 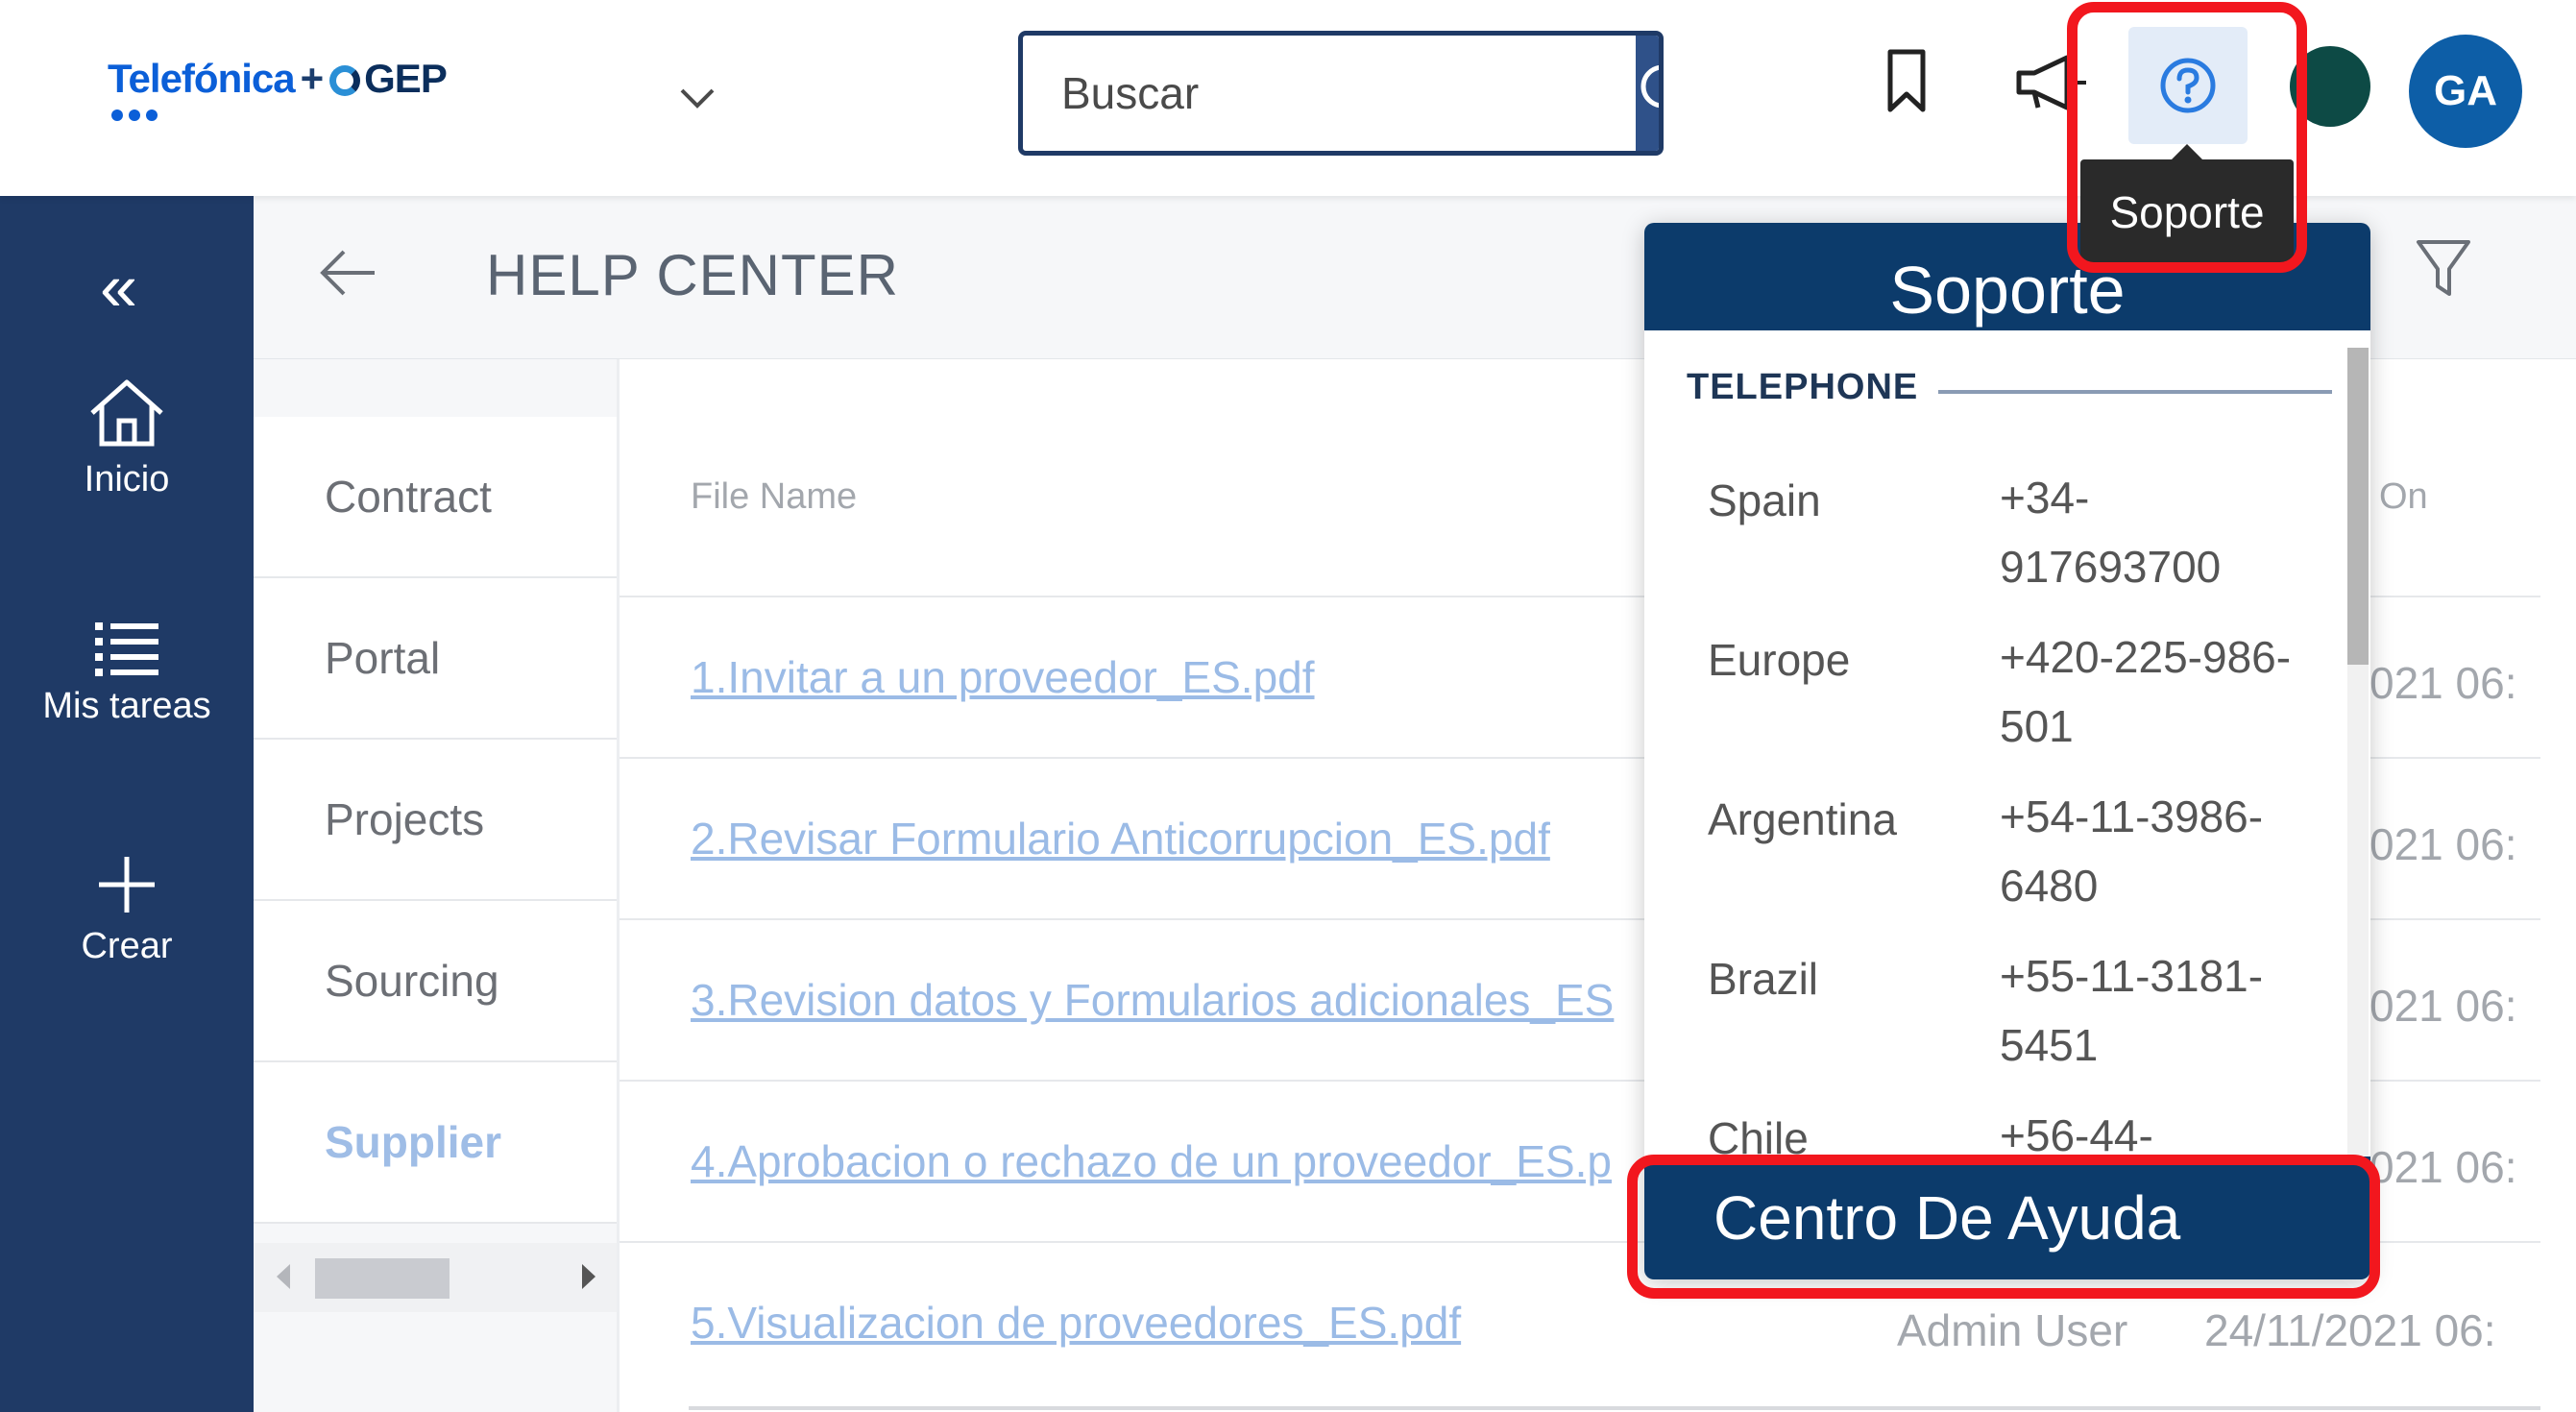 What do you see at coordinates (126, 706) in the screenshot?
I see `sidebar-item-label: Mis tareas` at bounding box center [126, 706].